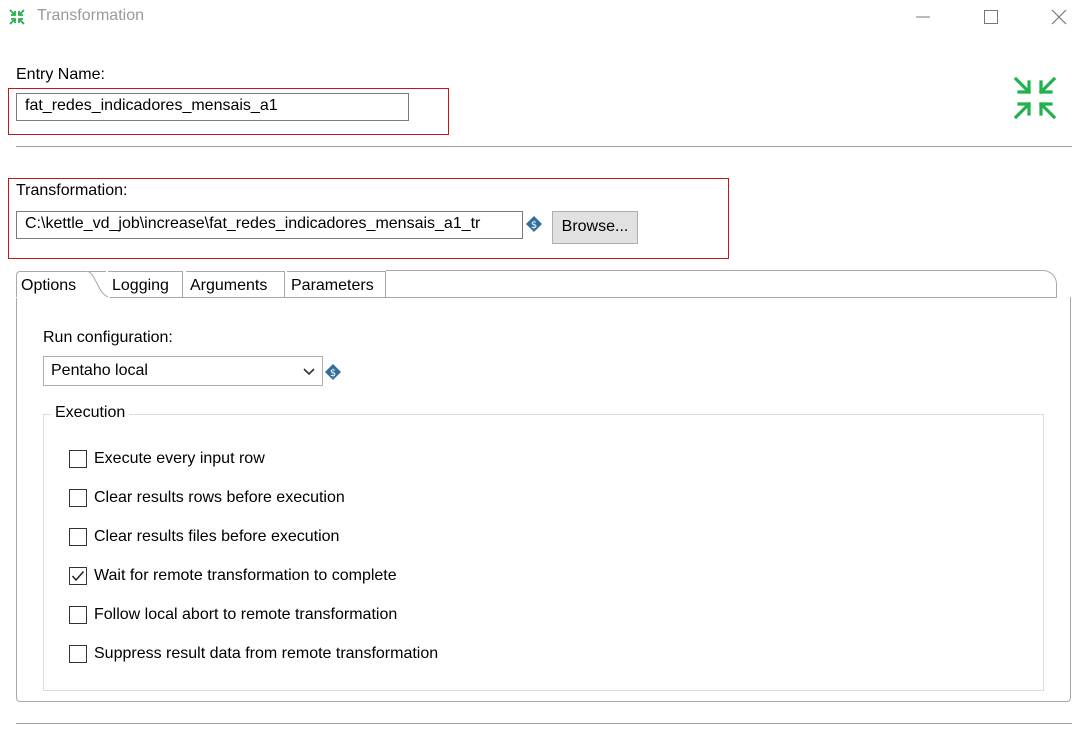 The height and width of the screenshot is (730, 1090). I want to click on tab-options-label: Options, so click(49, 285).